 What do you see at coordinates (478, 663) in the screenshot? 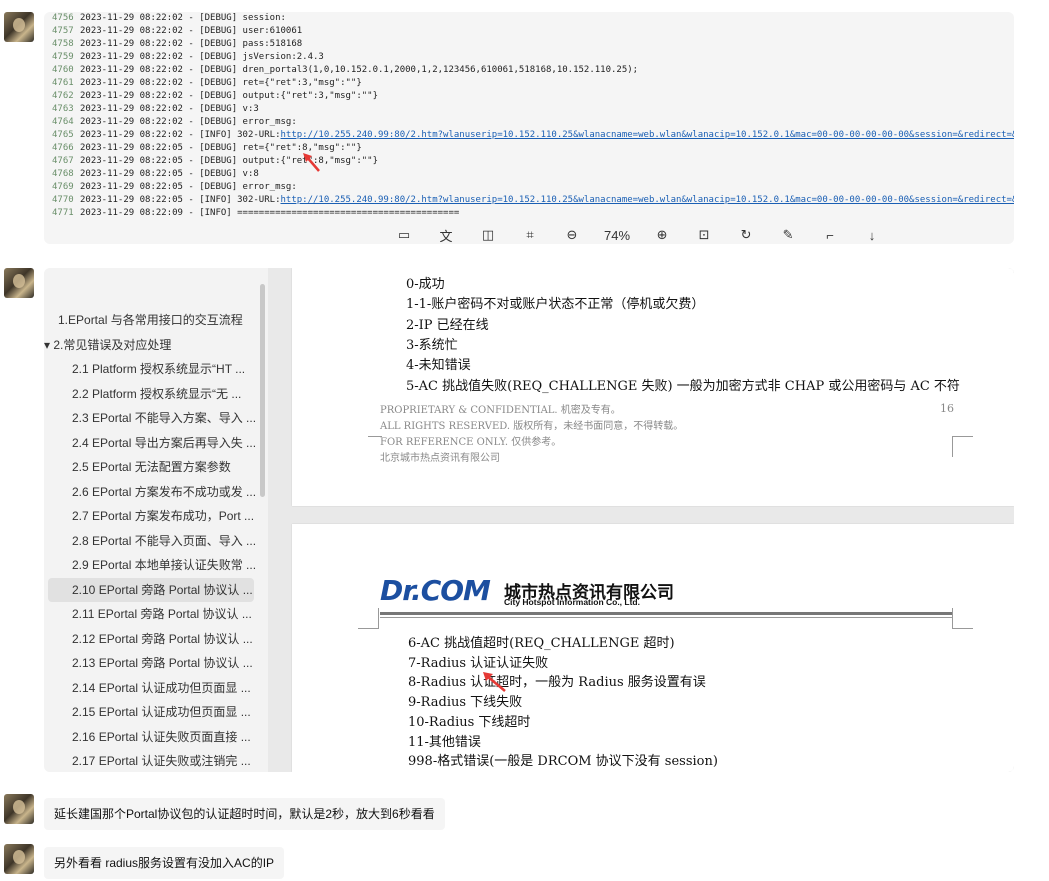
I see `pdf-text-line: 7-Radius 认证认证失败` at bounding box center [478, 663].